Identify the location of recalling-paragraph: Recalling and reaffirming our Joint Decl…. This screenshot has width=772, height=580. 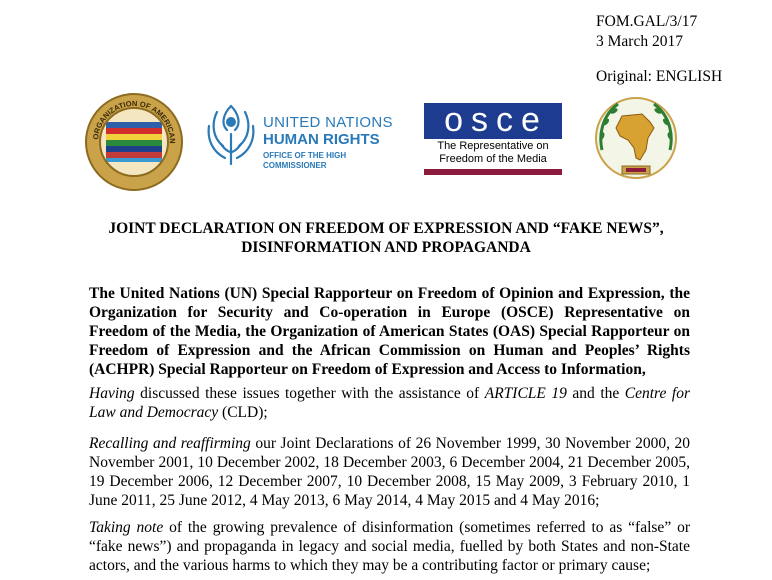
(389, 472).